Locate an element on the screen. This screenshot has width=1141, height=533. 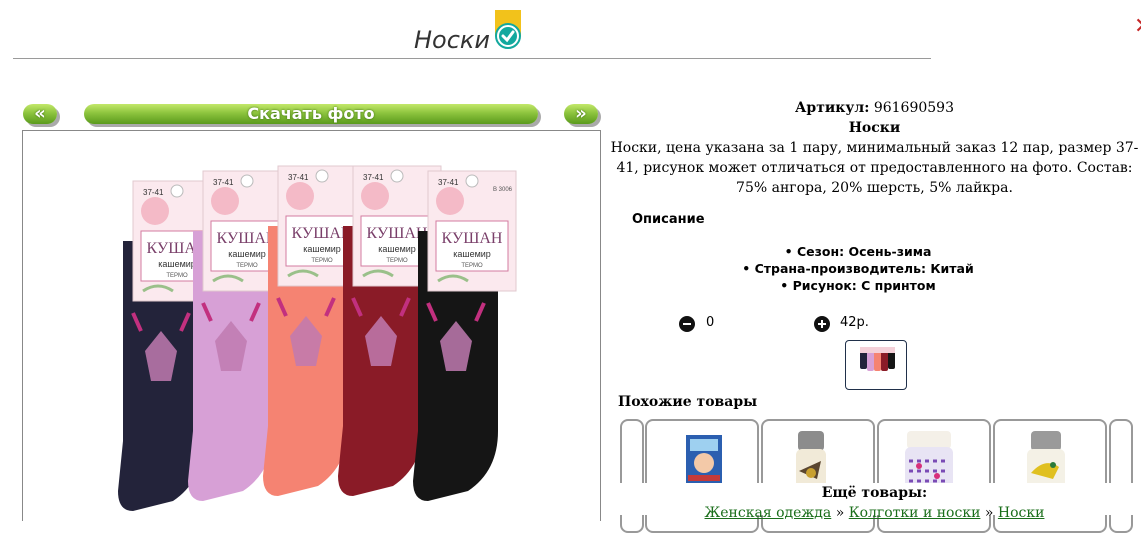
page-title: Носки is located at coordinates (452, 40).